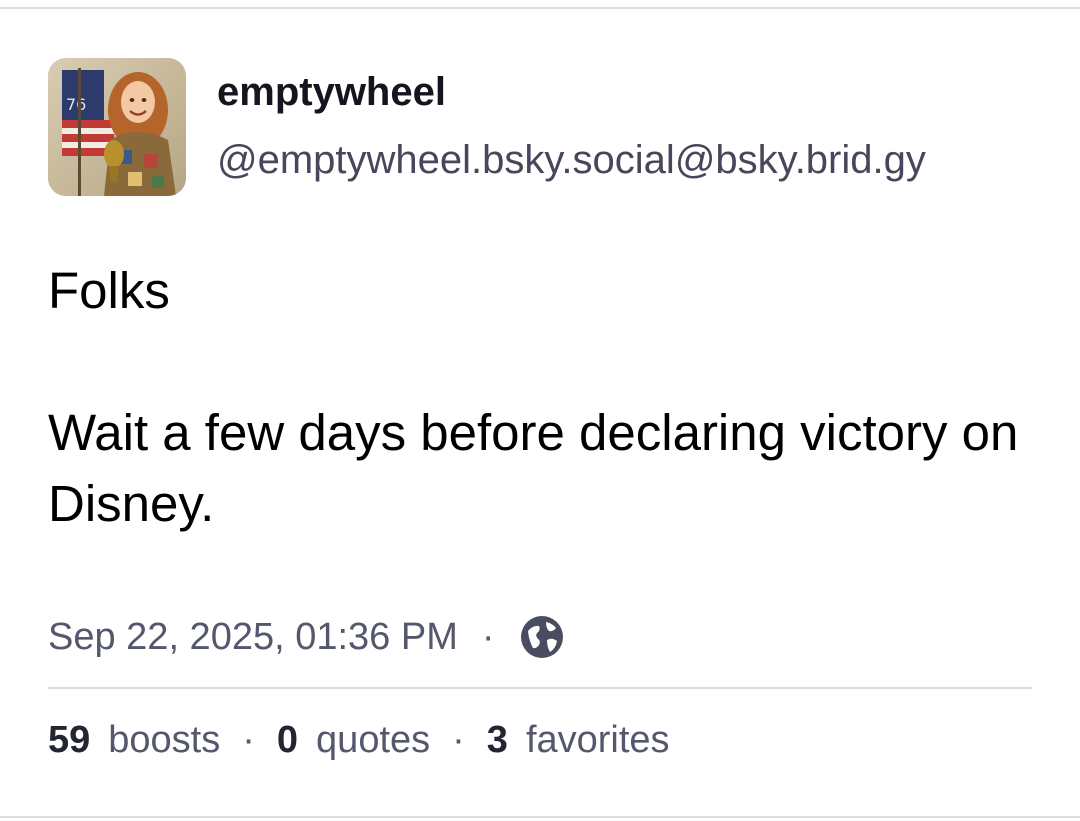 The image size is (1080, 821). What do you see at coordinates (497, 739) in the screenshot?
I see `favorites-count: 3` at bounding box center [497, 739].